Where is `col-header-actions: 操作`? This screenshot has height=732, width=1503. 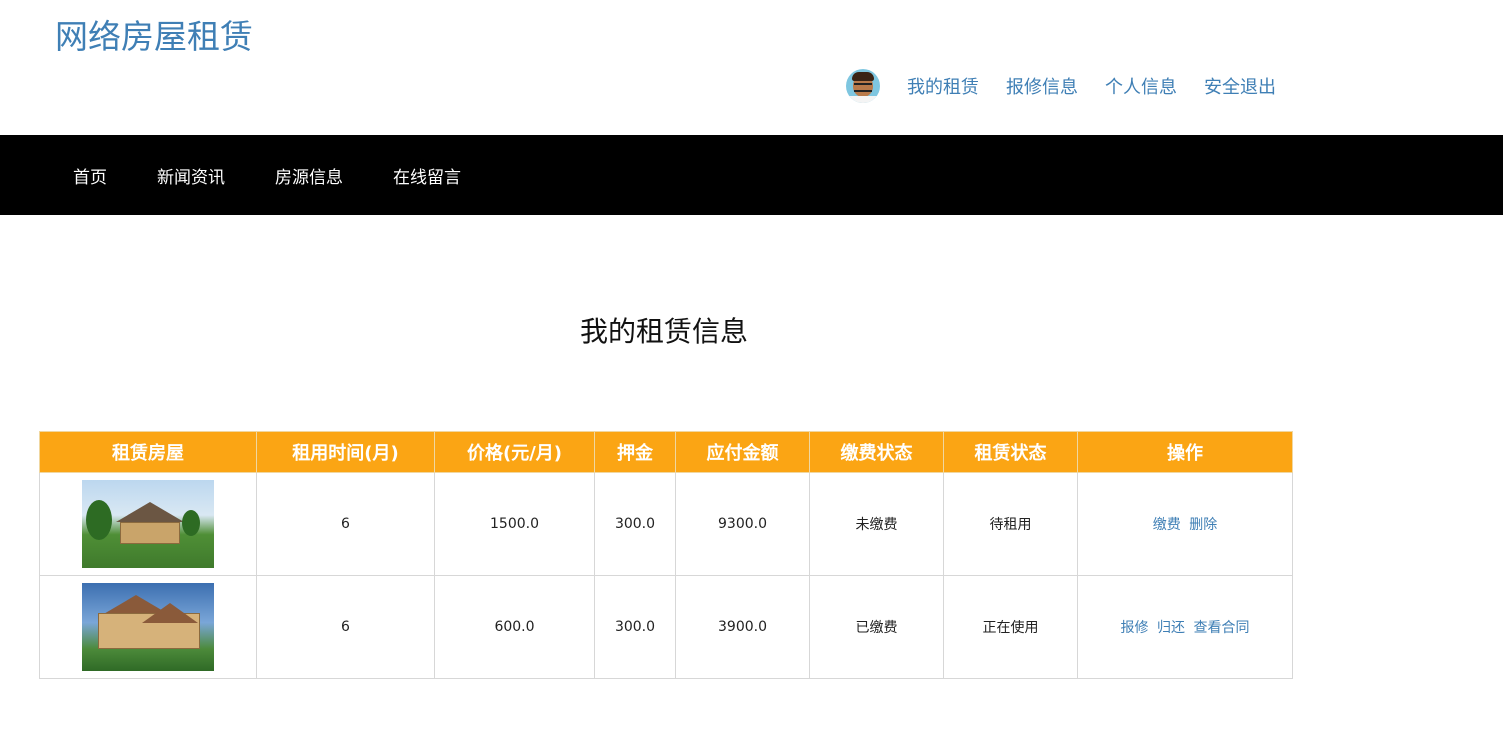
col-header-actions: 操作 is located at coordinates (1185, 452).